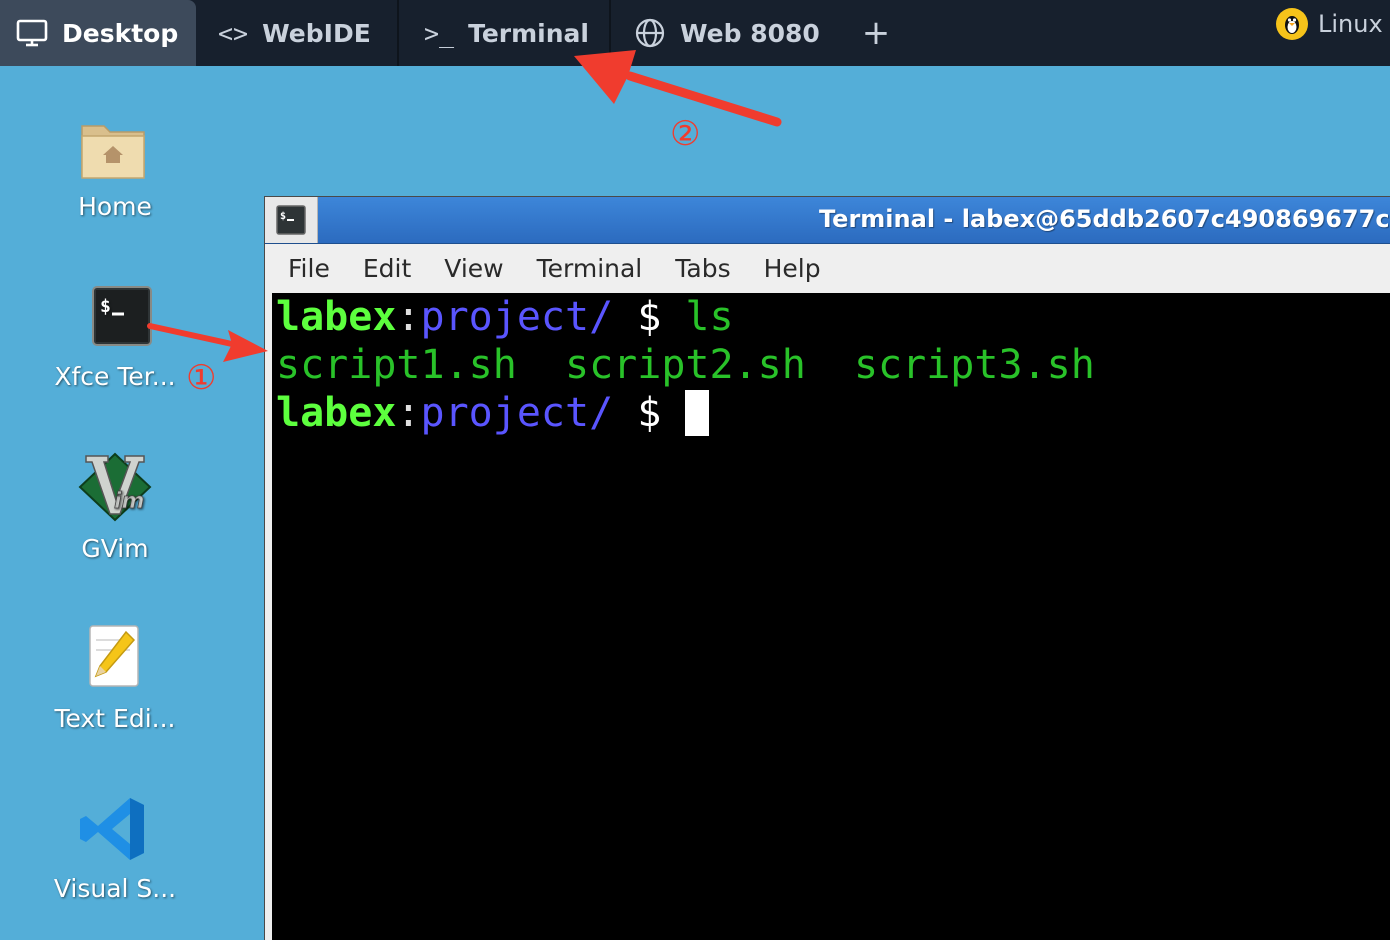 This screenshot has height=940, width=1390. I want to click on desktop-icon-label: GVim, so click(115, 548).